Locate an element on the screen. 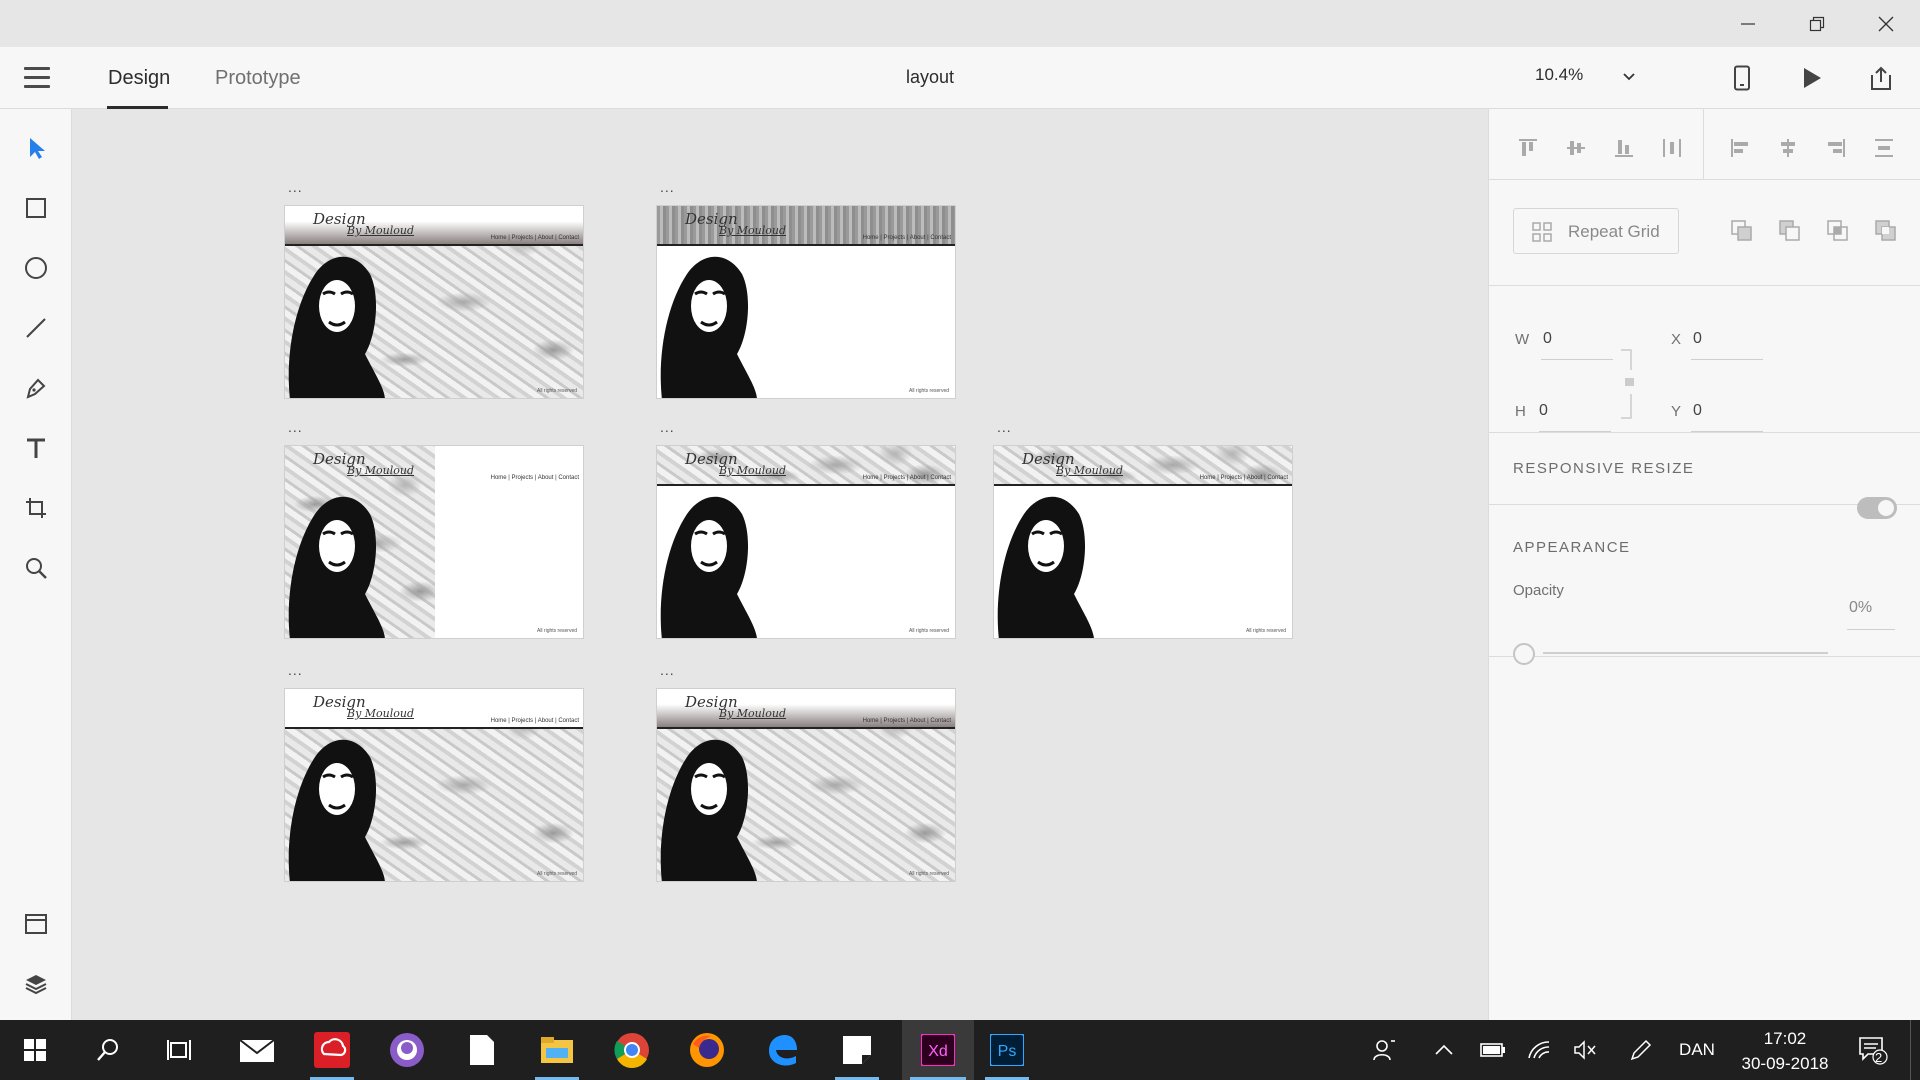 The height and width of the screenshot is (1080, 1920). edge-app-icon is located at coordinates (782, 1050).